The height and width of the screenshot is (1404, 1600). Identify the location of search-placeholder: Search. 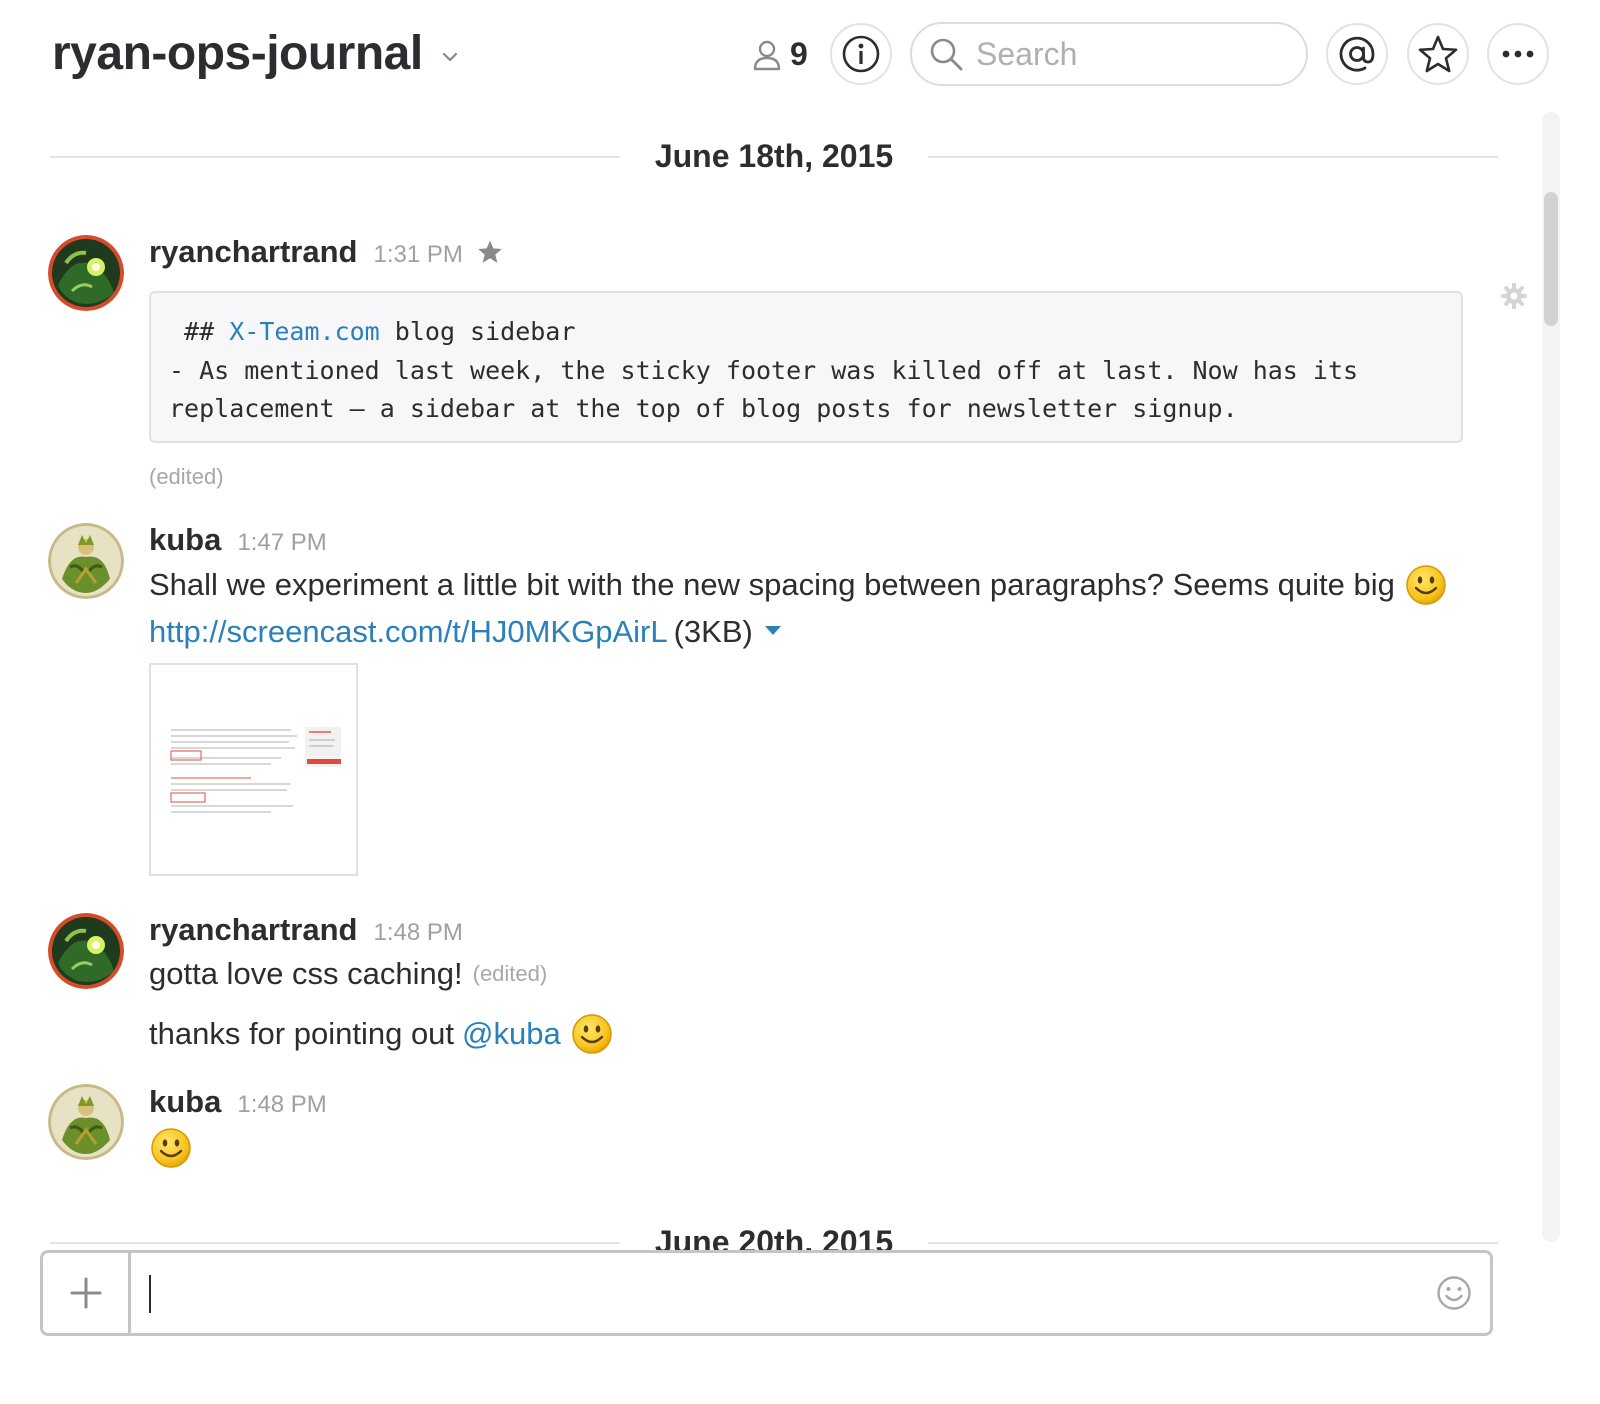
(1027, 53).